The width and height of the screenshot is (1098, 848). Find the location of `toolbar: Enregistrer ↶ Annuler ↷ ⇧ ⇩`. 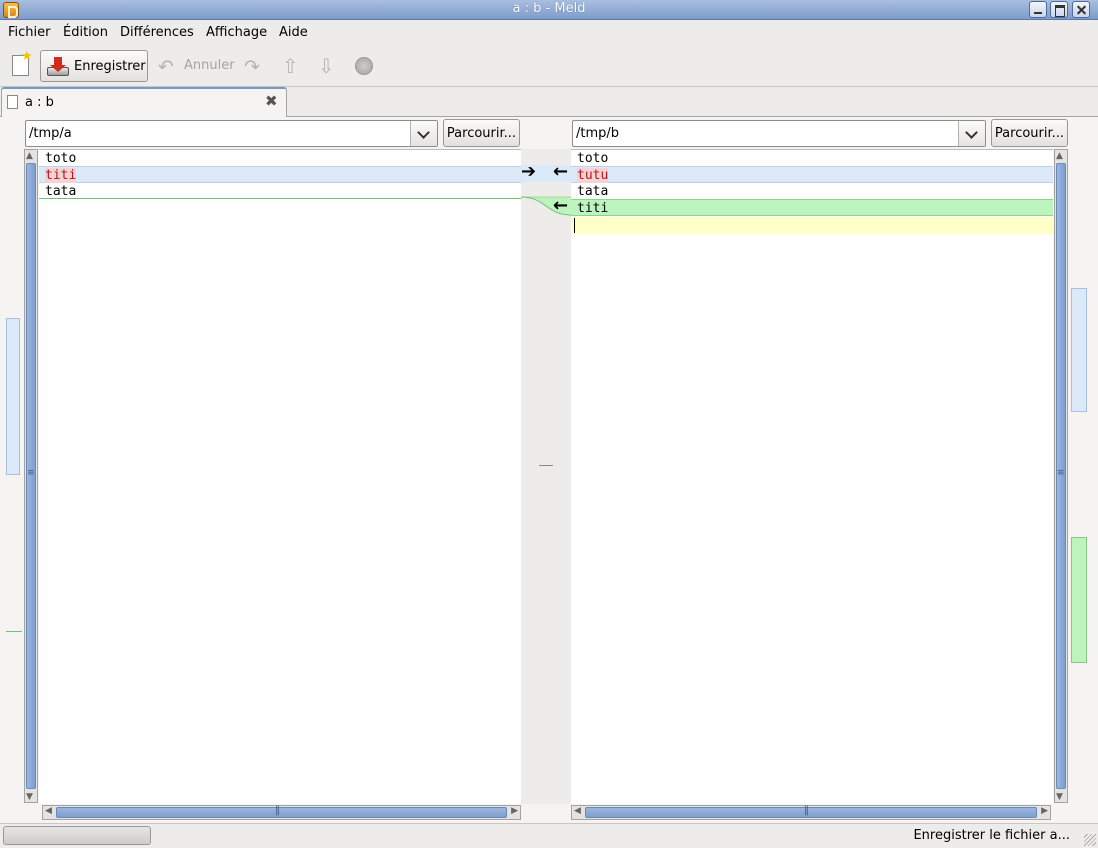

toolbar: Enregistrer ↶ Annuler ↷ ⇧ ⇩ is located at coordinates (549, 66).